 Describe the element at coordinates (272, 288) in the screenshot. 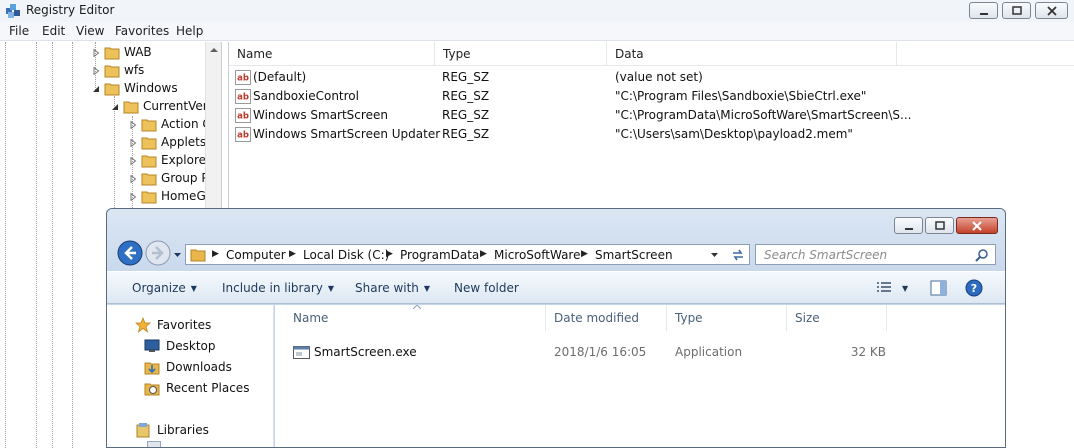

I see `include-label: Include in library` at that location.